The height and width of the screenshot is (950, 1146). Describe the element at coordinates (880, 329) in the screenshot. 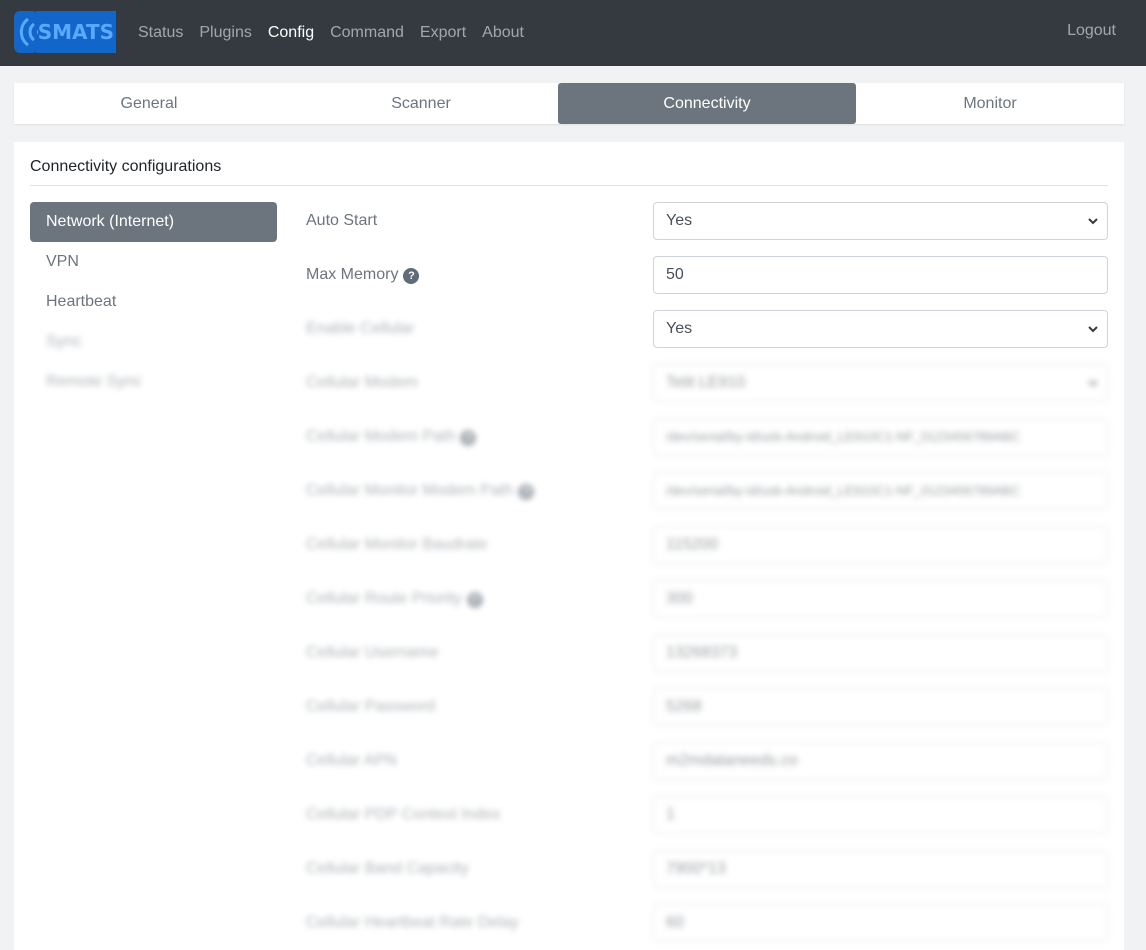

I see `enable-cellular-select: Yes` at that location.